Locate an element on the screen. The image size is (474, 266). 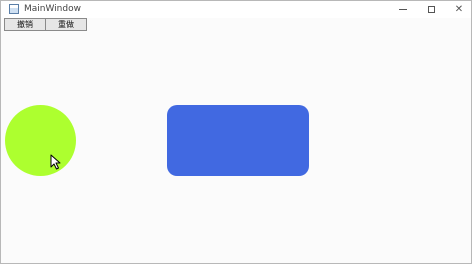
window-title: MainWindow is located at coordinates (52, 9).